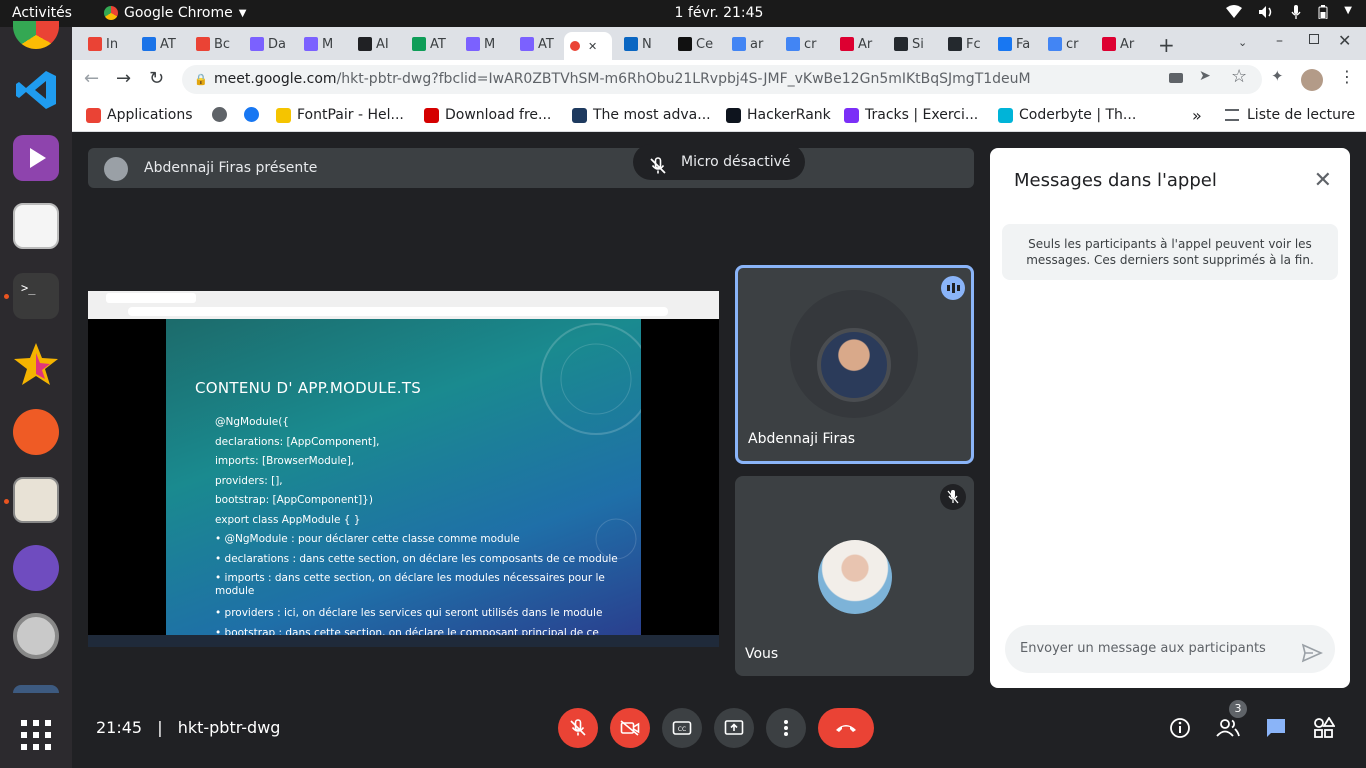  I want to click on forward-arrow-icon: →, so click(123, 78).